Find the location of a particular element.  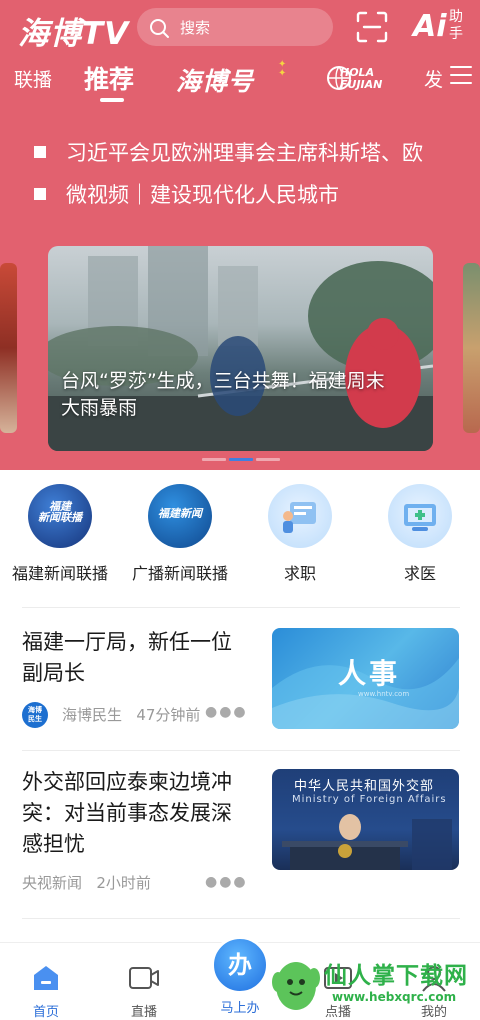

thumbnail-text: 人事 is located at coordinates (369, 673).